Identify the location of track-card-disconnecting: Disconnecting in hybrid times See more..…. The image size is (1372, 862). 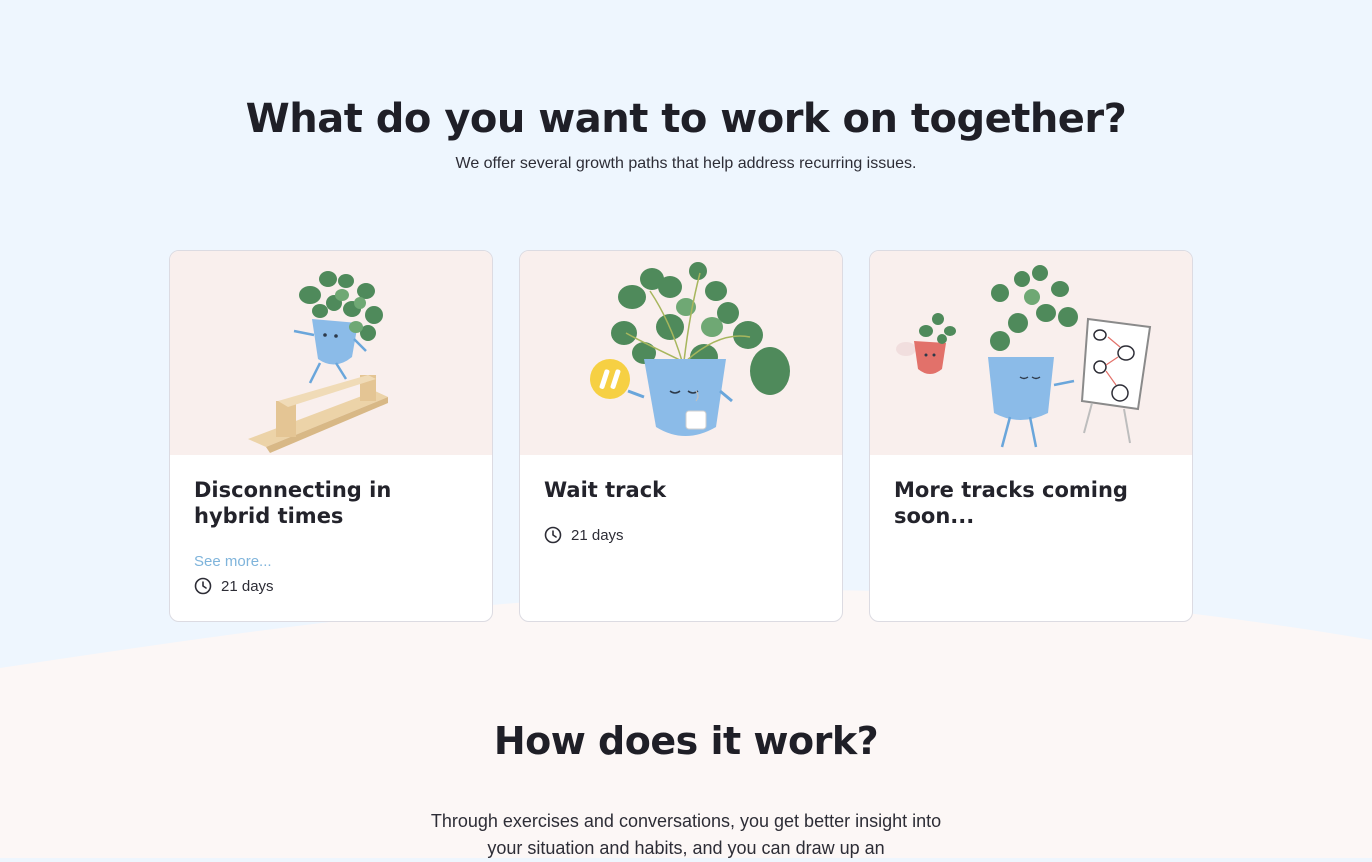
(331, 436).